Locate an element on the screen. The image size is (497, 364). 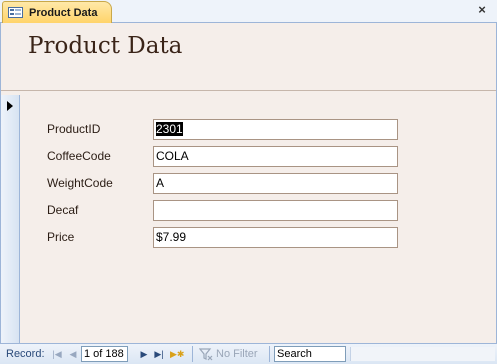
first-record-icon: |◀ is located at coordinates (57, 354).